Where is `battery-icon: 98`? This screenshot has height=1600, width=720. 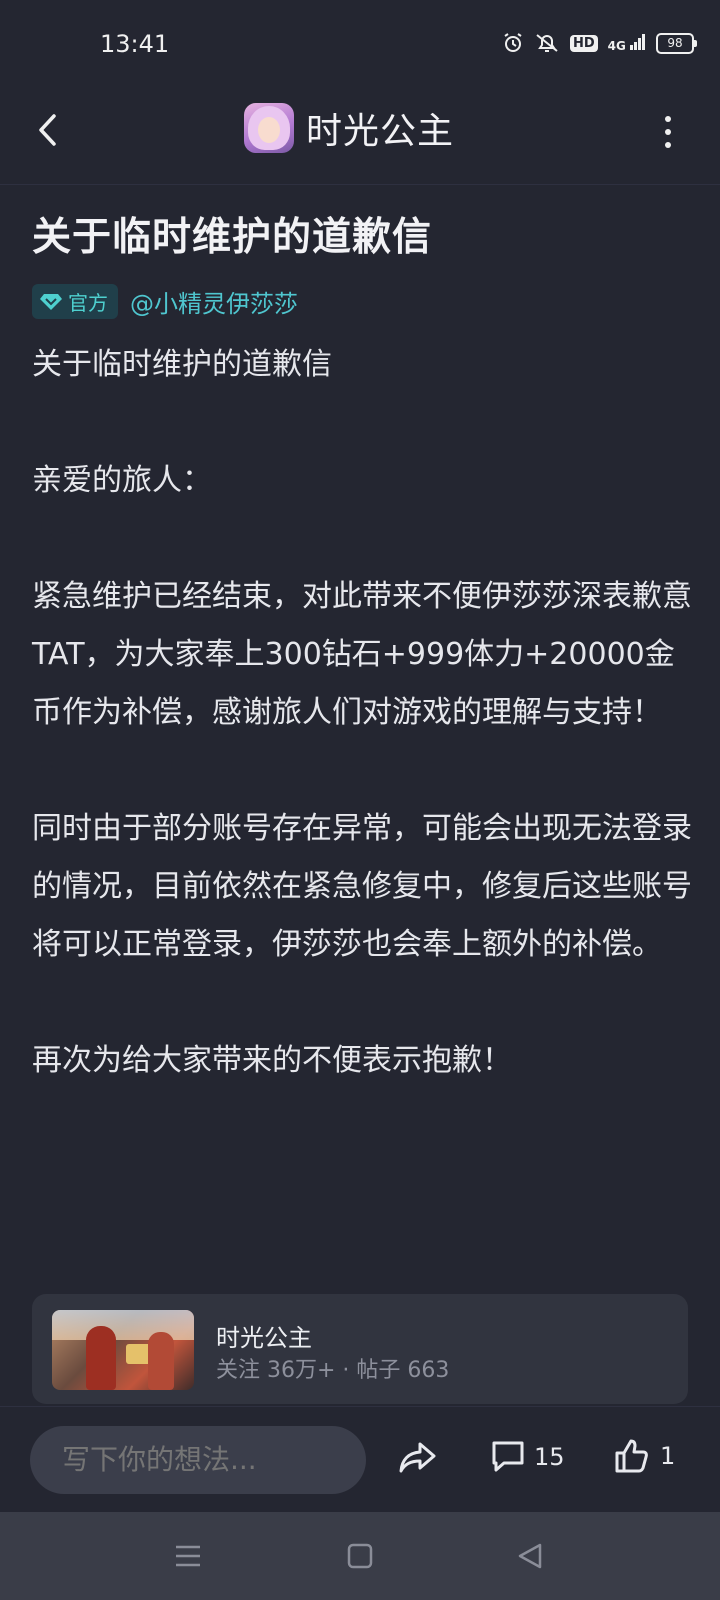
battery-icon: 98 is located at coordinates (676, 43).